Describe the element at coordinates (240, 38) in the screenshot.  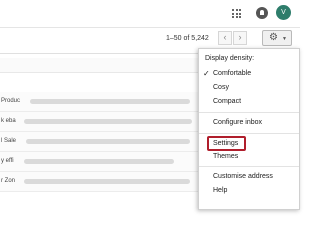
I see `newer-page-button: ›` at that location.